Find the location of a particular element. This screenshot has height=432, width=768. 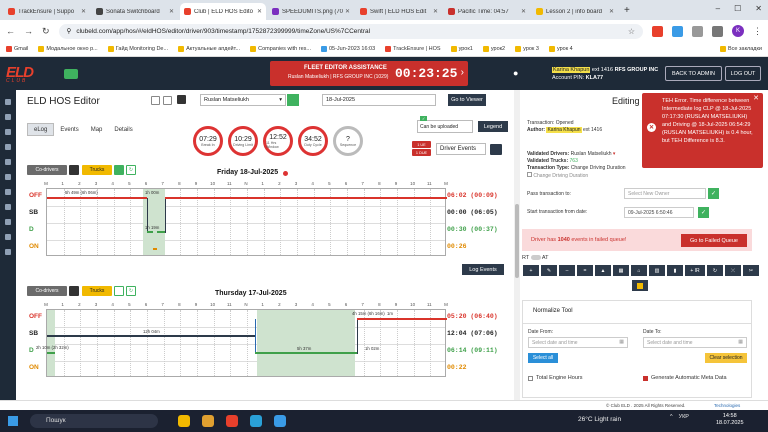

driver-select: Ruslan Matseliukh ▾ is located at coordinates (249, 100).